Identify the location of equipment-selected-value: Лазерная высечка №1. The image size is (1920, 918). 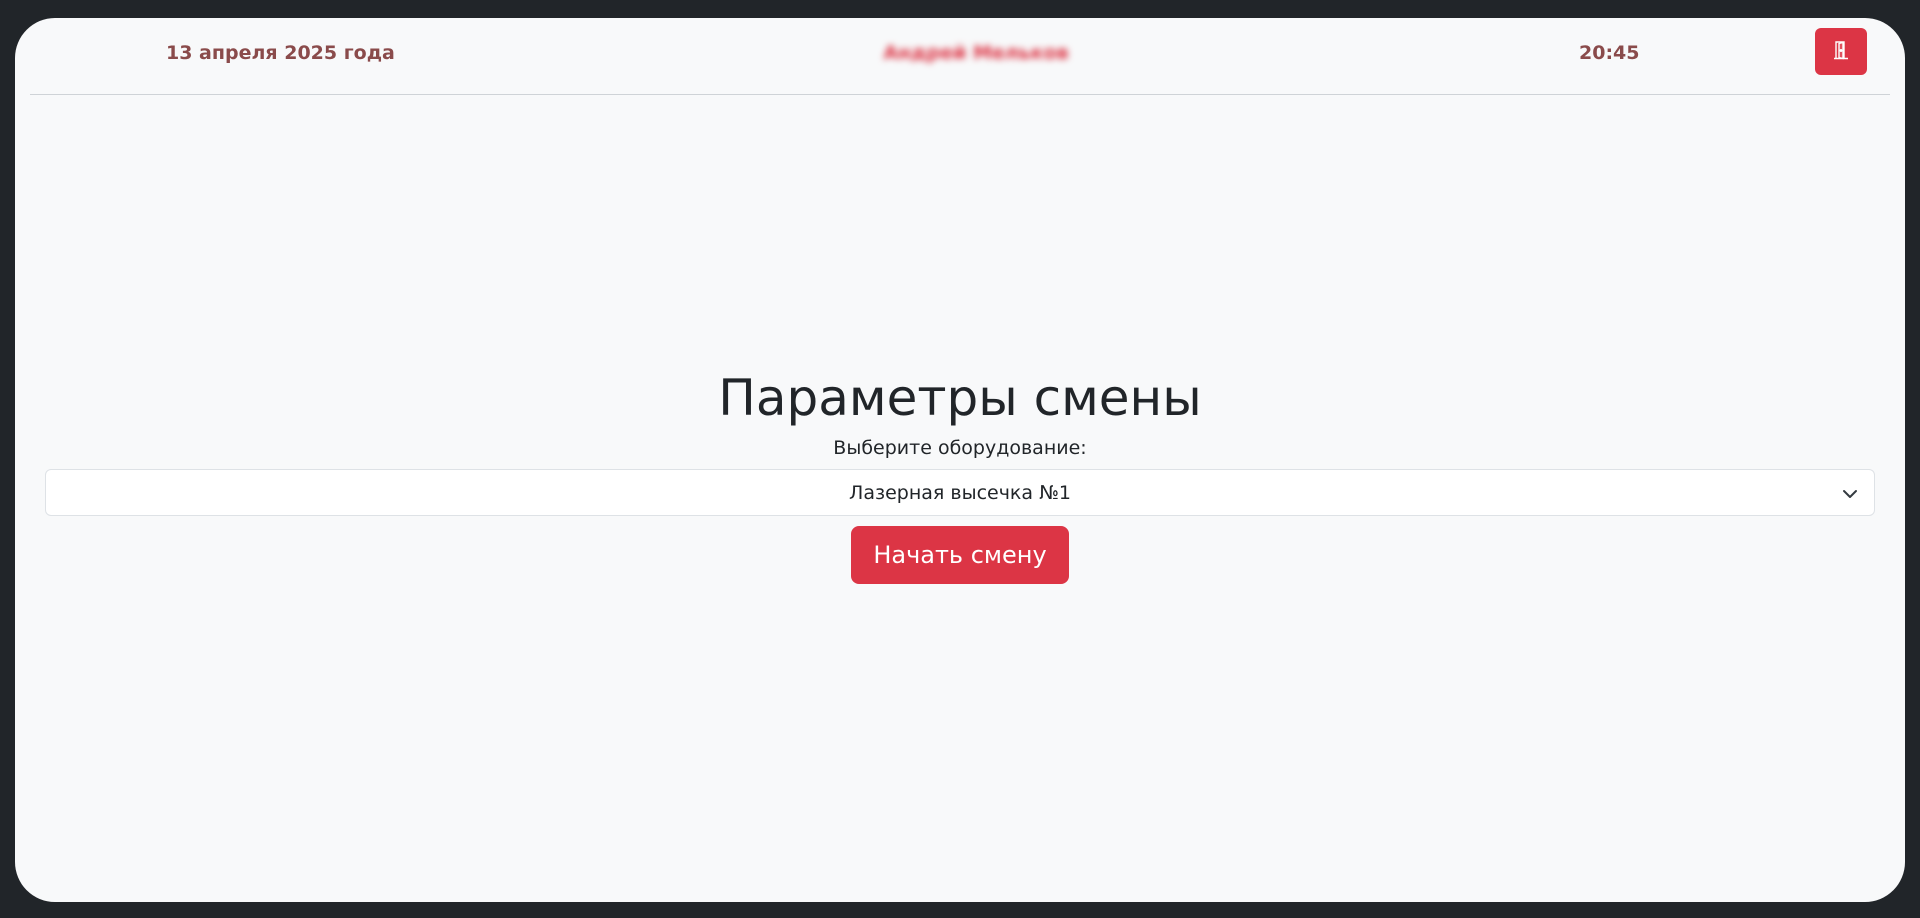
(960, 492).